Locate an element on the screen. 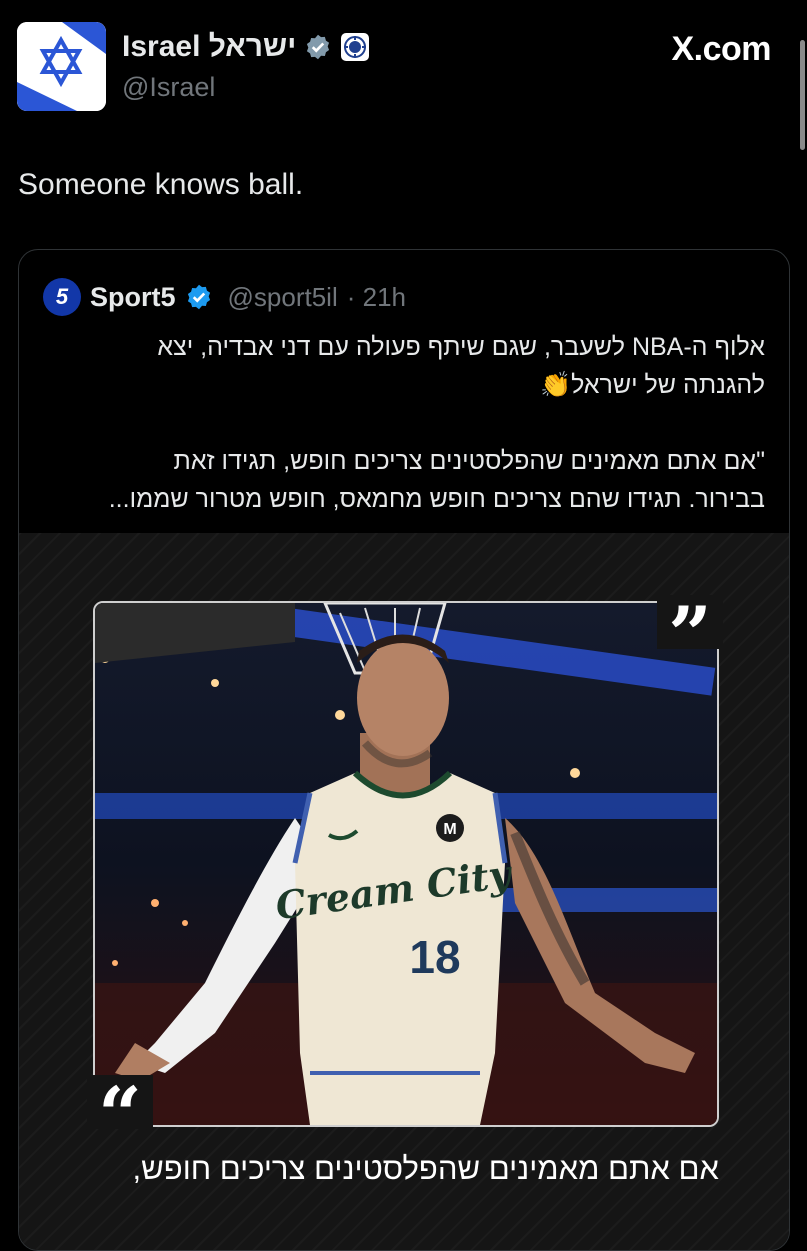 This screenshot has width=807, height=1251. site-logo: X.com is located at coordinates (721, 49).